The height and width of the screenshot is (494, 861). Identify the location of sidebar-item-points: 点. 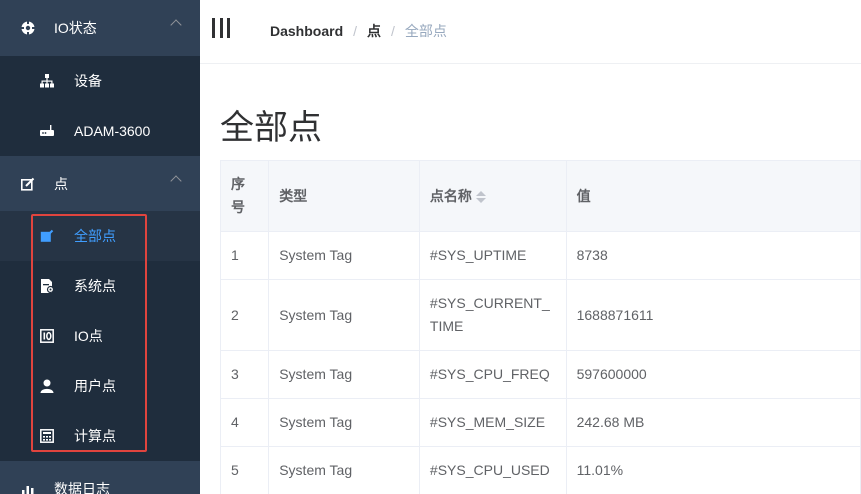
(100, 184).